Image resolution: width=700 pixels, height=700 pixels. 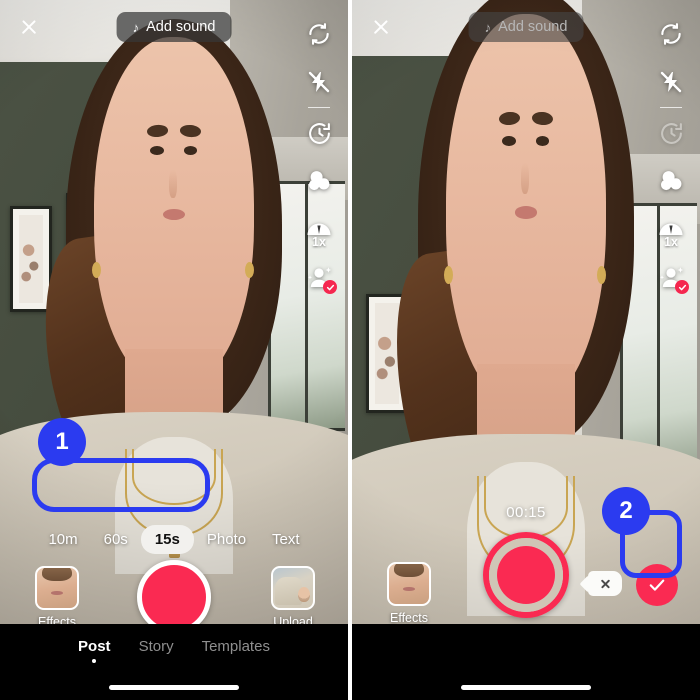 What do you see at coordinates (62, 442) in the screenshot?
I see `step-badge-1: 1` at bounding box center [62, 442].